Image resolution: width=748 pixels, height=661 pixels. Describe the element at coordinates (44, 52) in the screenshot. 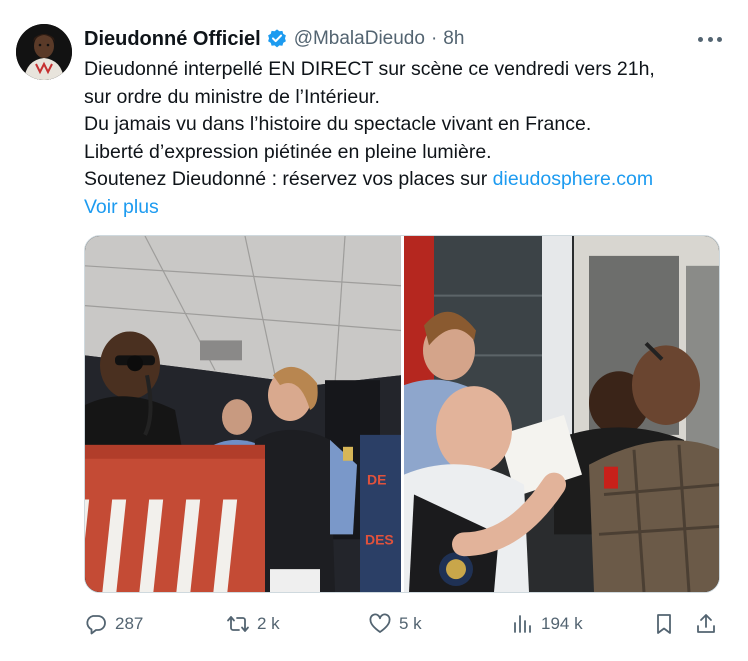

I see `author-avatar` at that location.